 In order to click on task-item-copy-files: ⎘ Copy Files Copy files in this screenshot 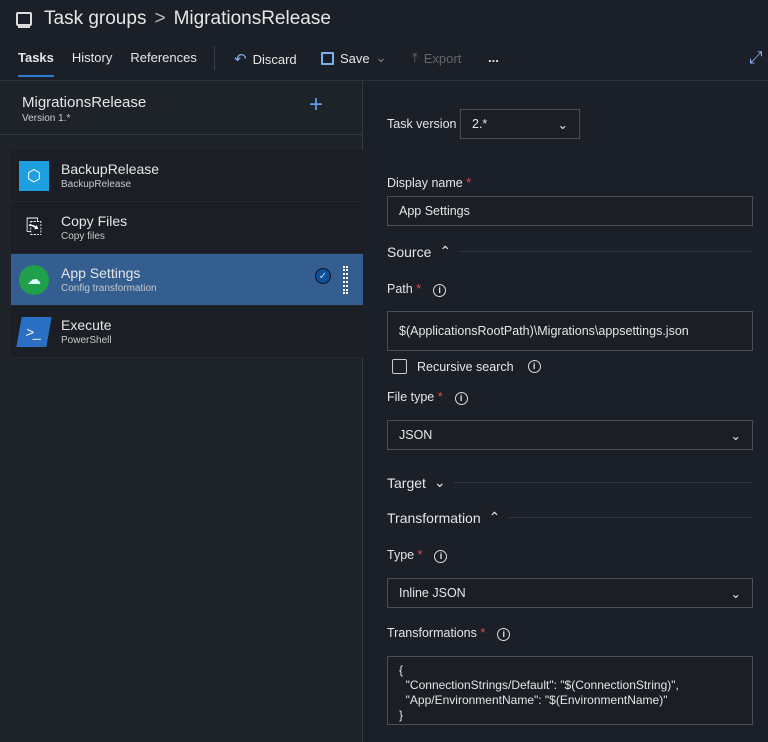, I will do `click(187, 228)`.